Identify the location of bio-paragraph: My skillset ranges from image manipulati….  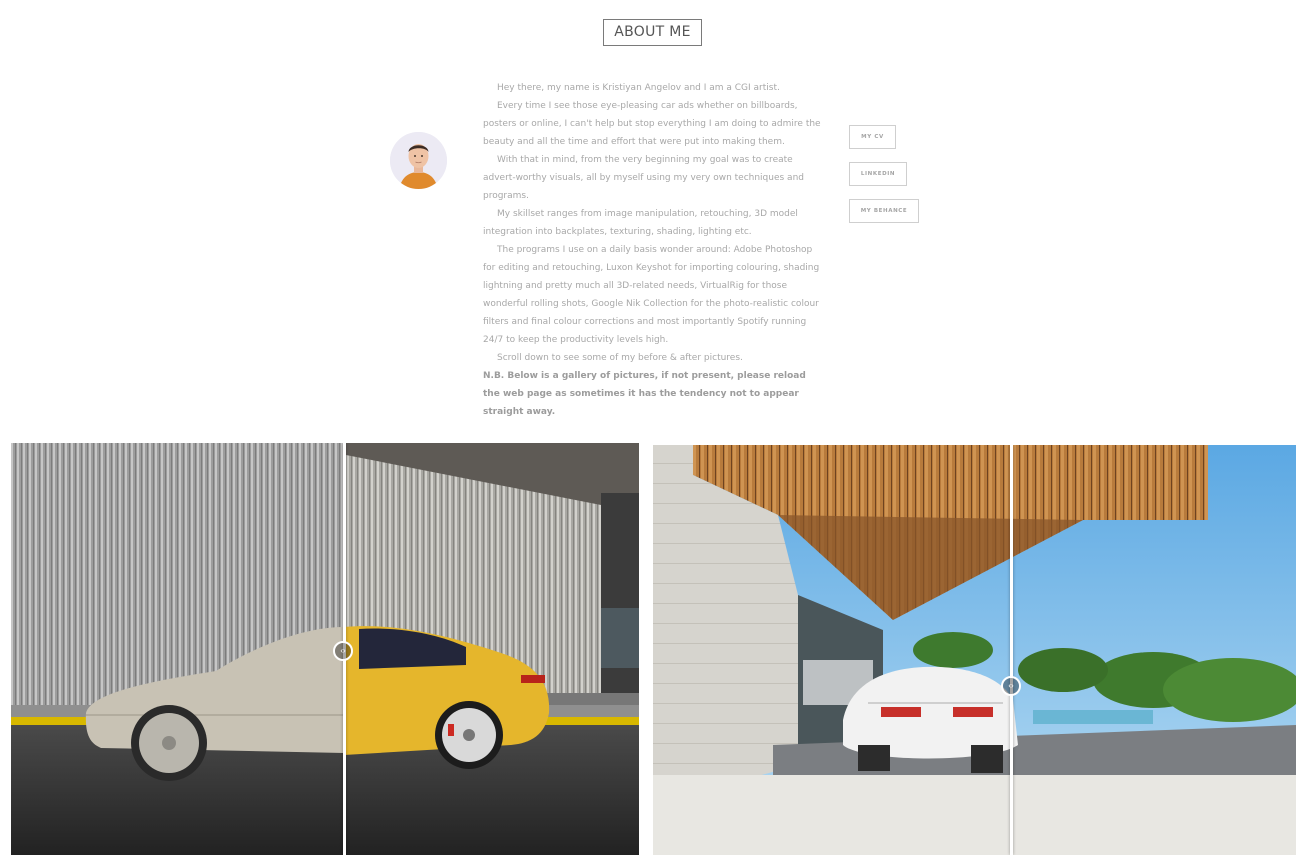
(640, 223).